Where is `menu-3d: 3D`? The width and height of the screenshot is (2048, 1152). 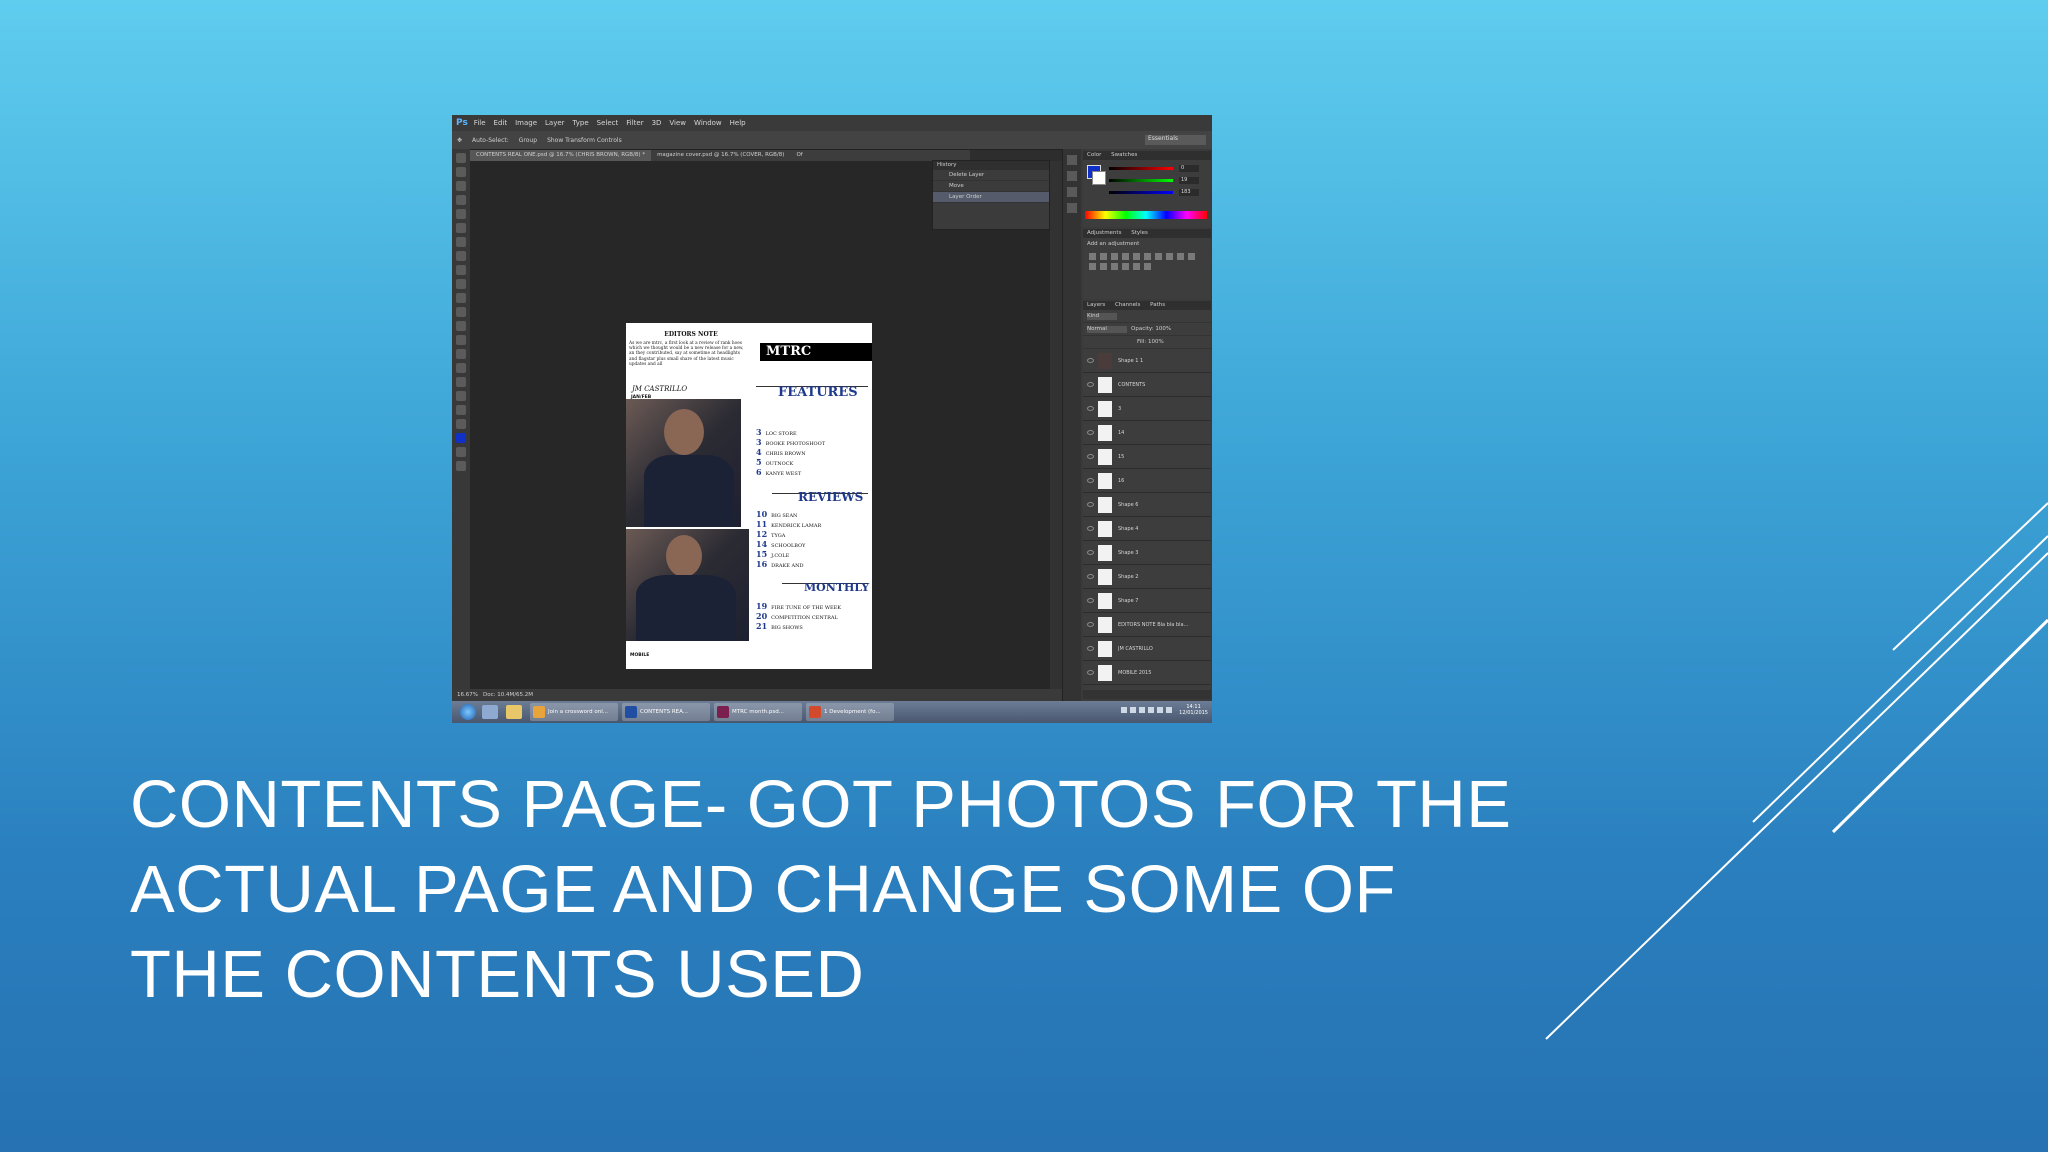
menu-3d: 3D is located at coordinates (657, 123).